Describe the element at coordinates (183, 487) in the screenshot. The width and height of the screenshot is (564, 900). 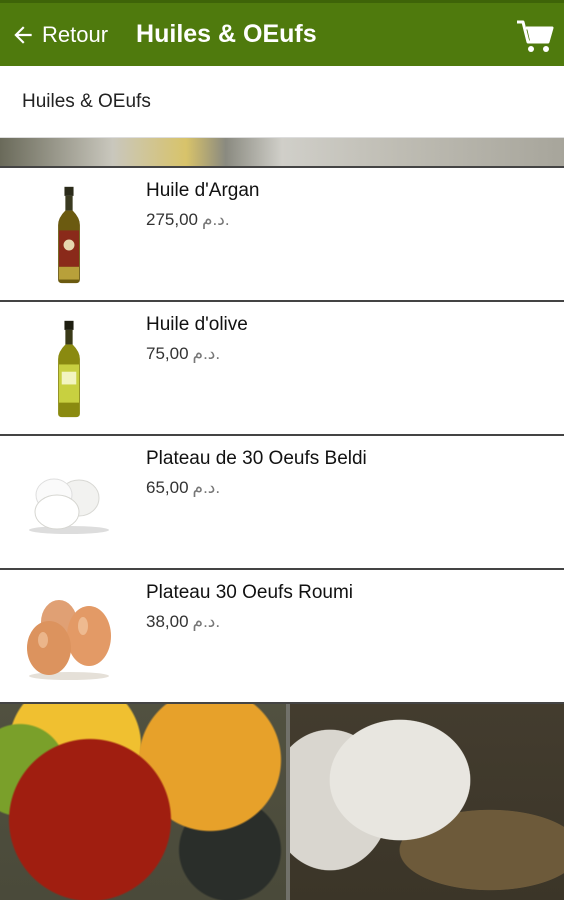
I see `product-price: 65,00 د.م.` at that location.